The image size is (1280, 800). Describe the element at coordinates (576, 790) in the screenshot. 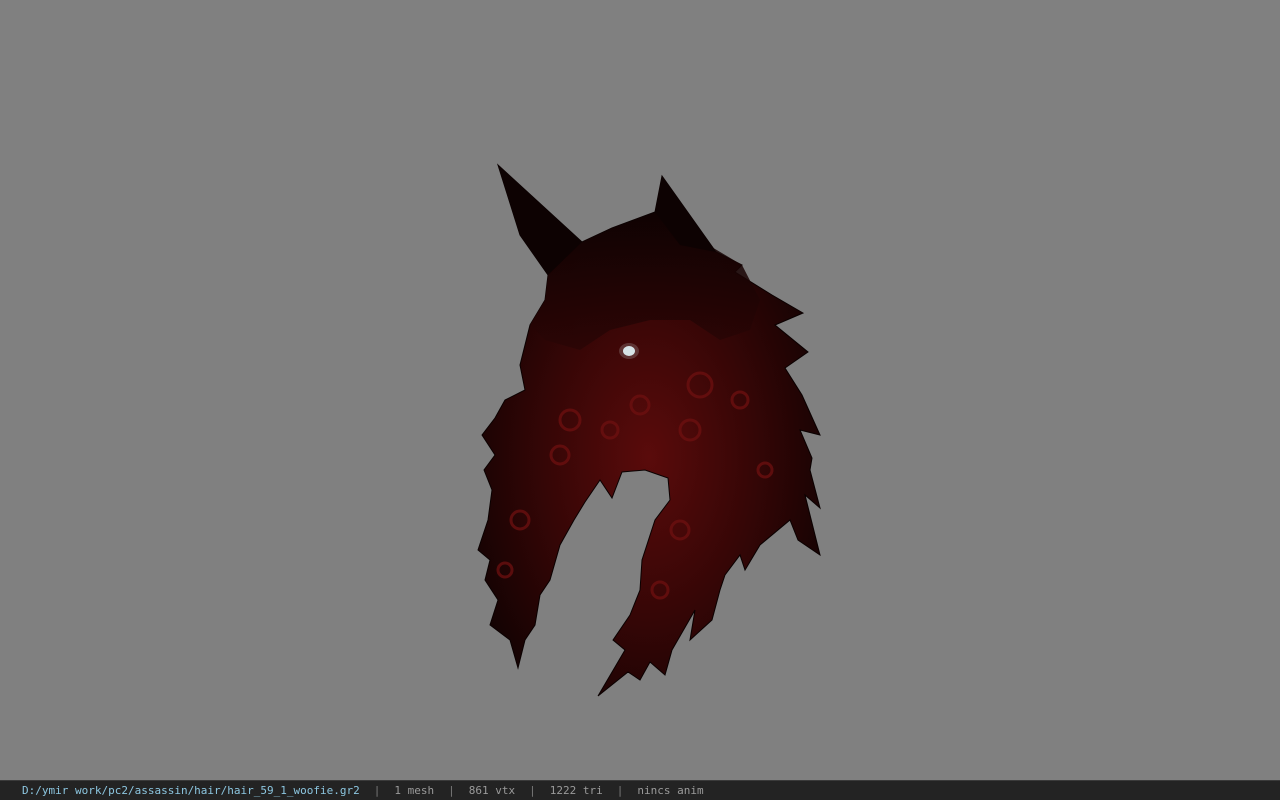

I see `triangle-count: 1222 tri` at that location.